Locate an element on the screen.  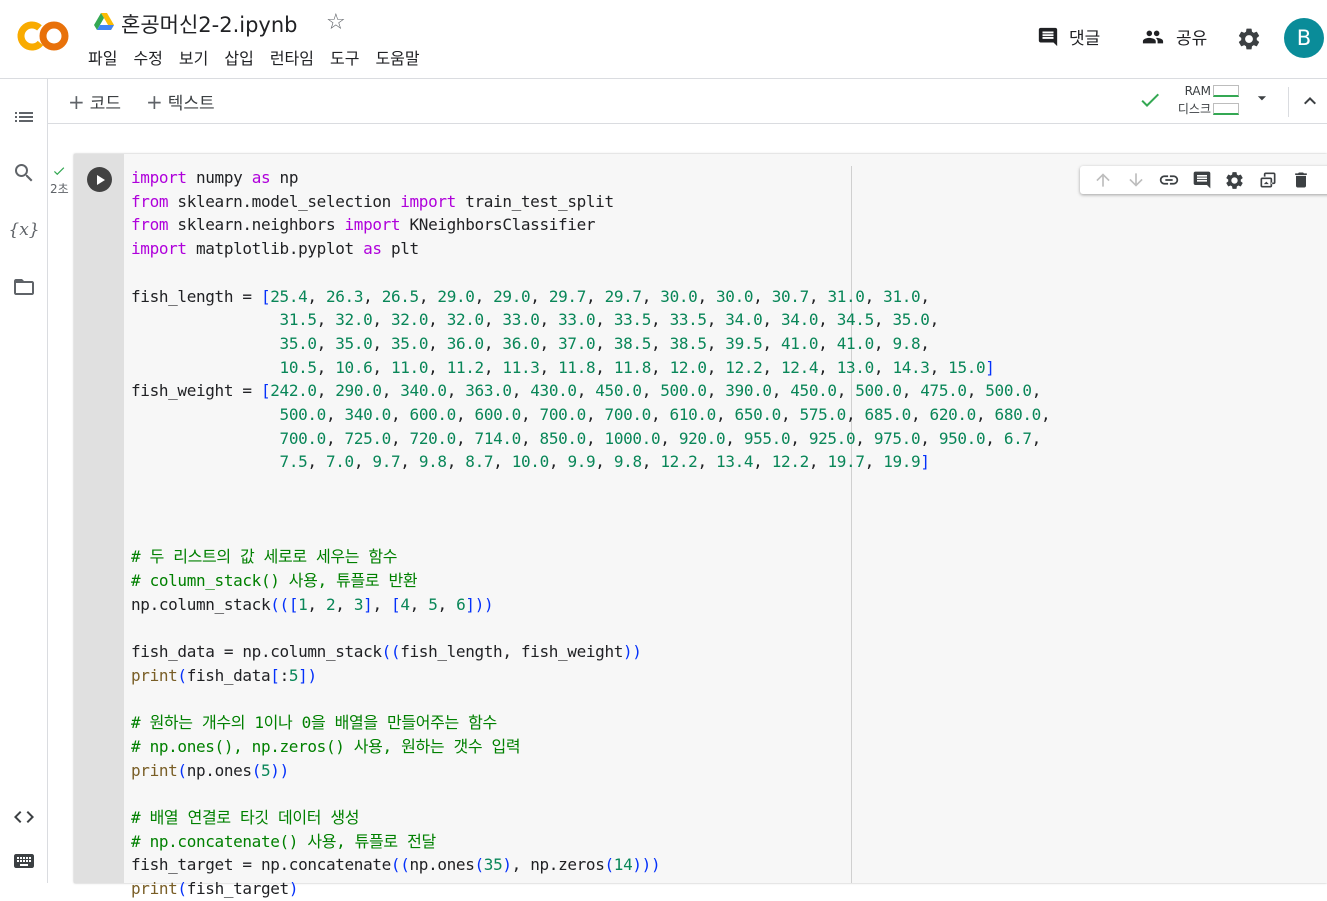
mirror-cell-icon is located at coordinates (1267, 180).